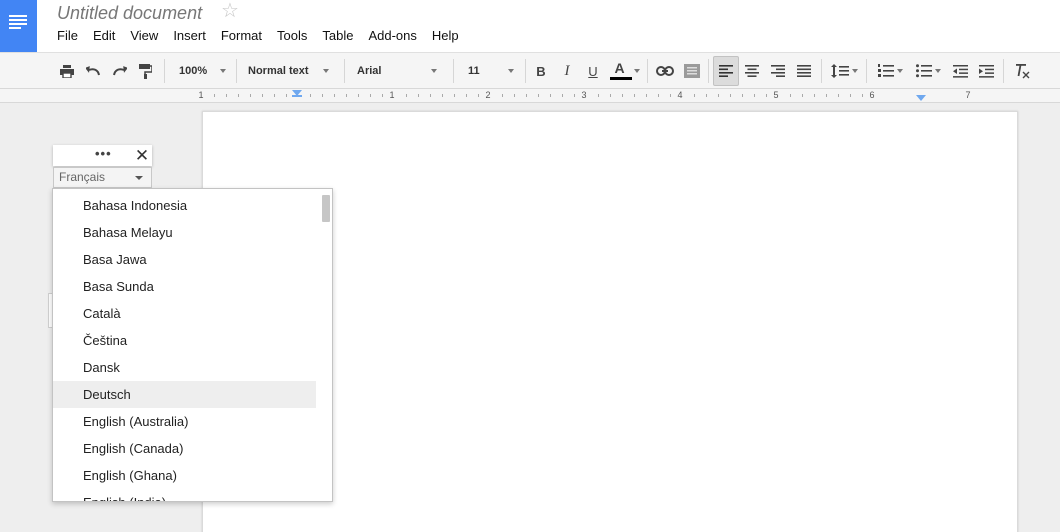 Image resolution: width=1060 pixels, height=532 pixels. I want to click on ruler-number: 2, so click(488, 95).